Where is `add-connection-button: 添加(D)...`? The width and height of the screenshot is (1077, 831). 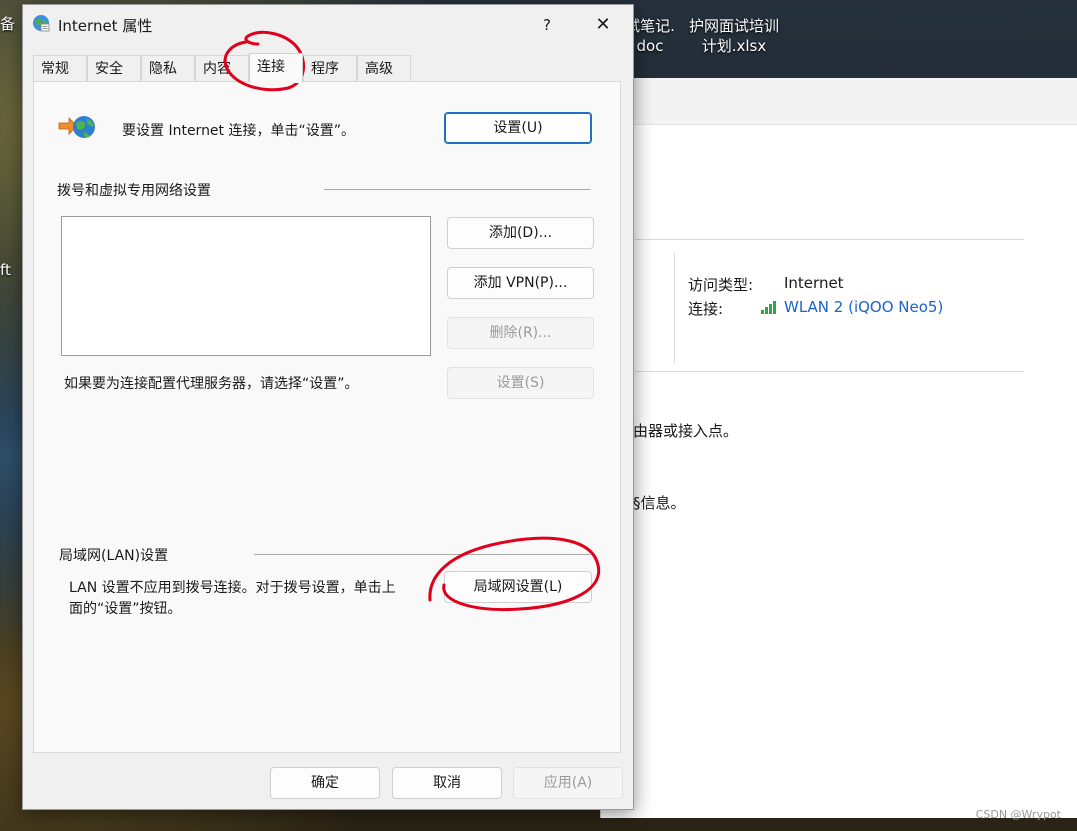
add-connection-button: 添加(D)... is located at coordinates (520, 233).